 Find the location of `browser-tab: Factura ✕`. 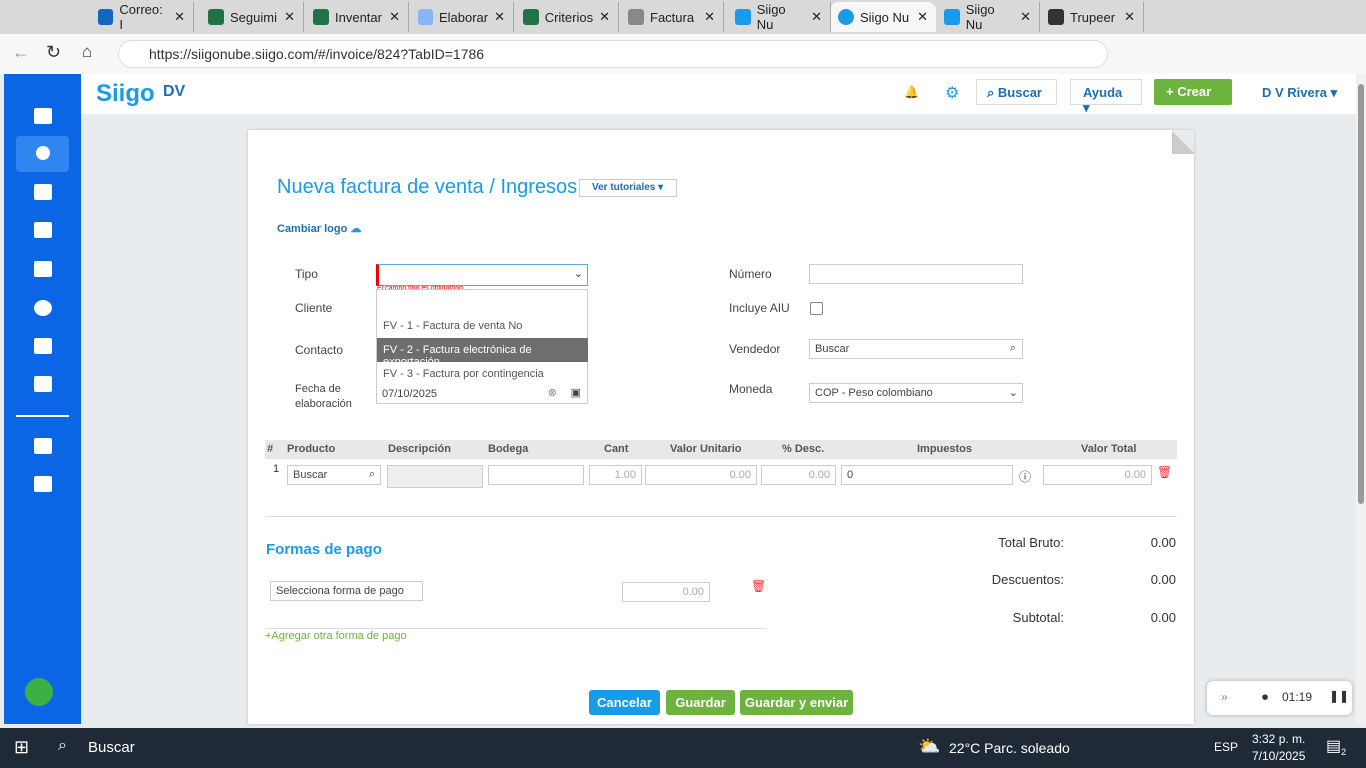

browser-tab: Factura ✕ is located at coordinates (672, 17).